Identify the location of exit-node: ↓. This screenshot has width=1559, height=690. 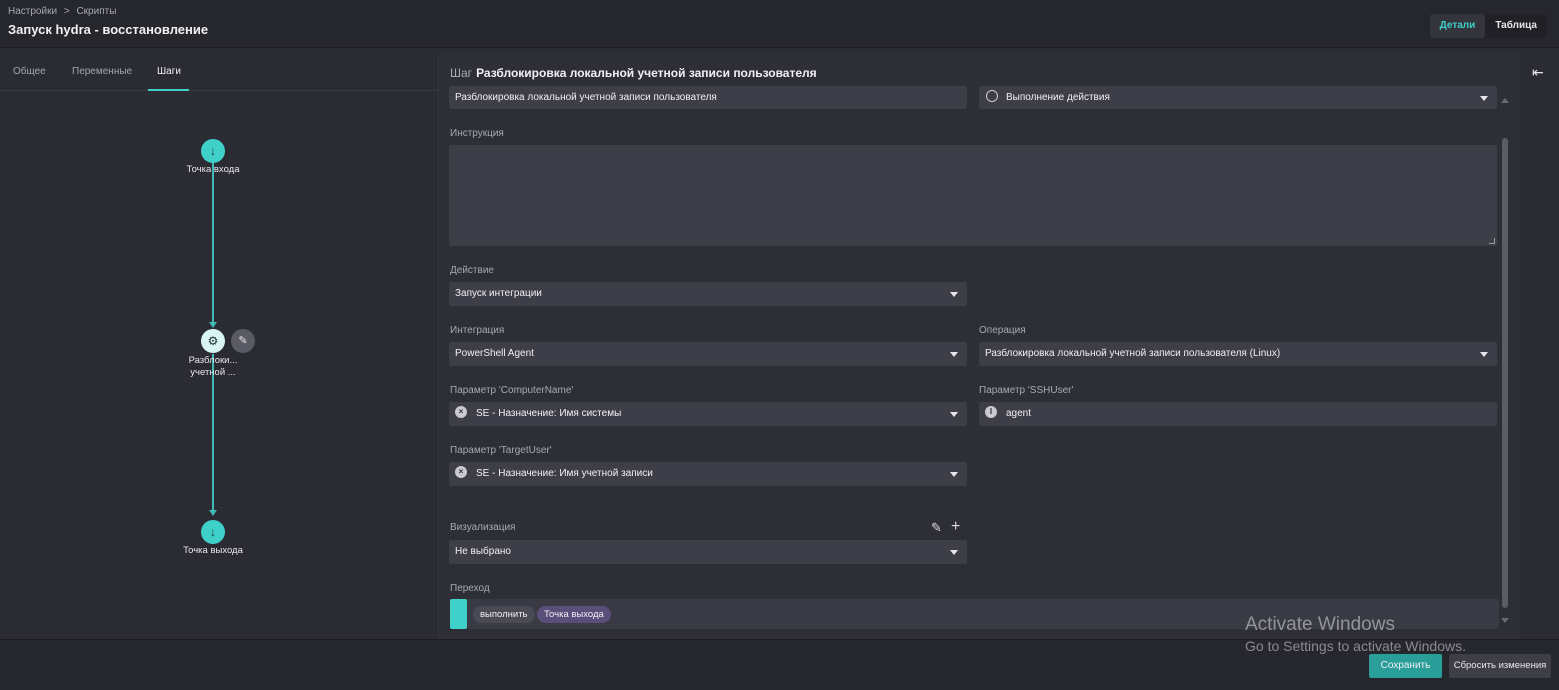
(213, 532).